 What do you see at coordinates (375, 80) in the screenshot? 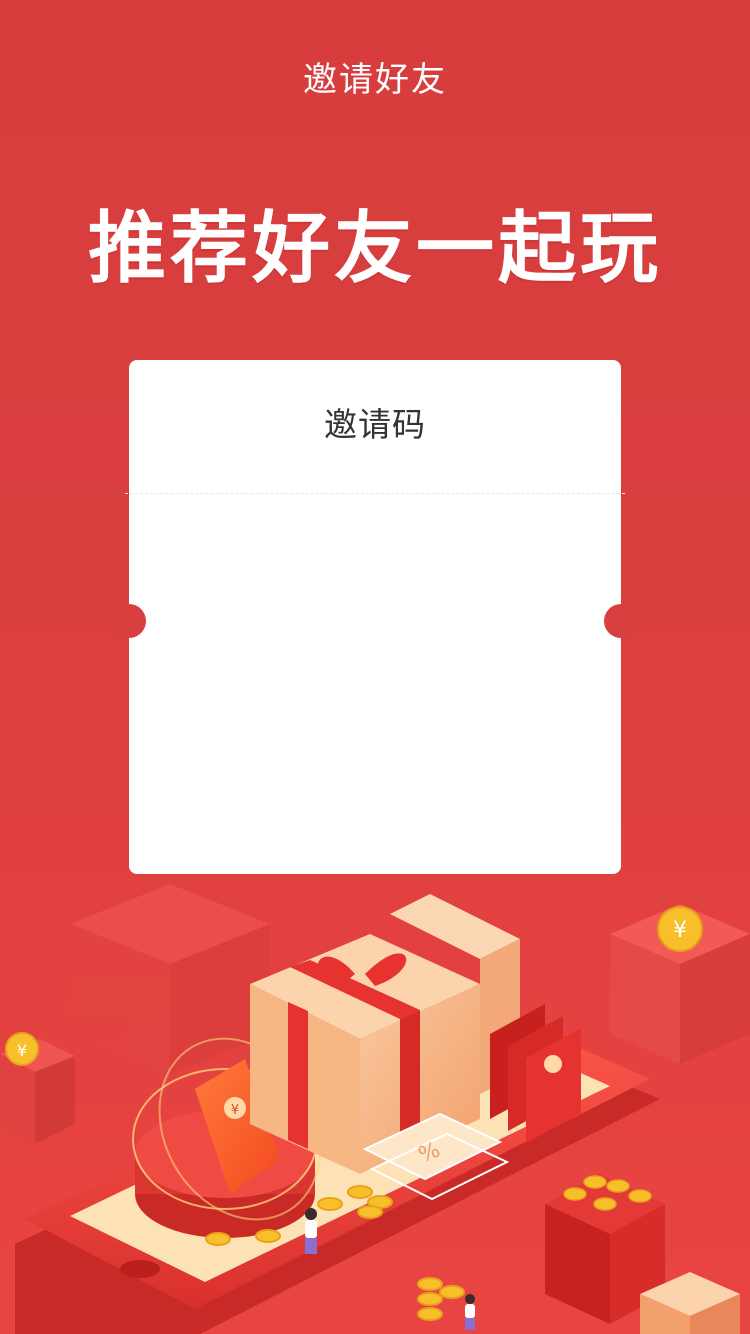
I see `nav-title: 邀请好友` at bounding box center [375, 80].